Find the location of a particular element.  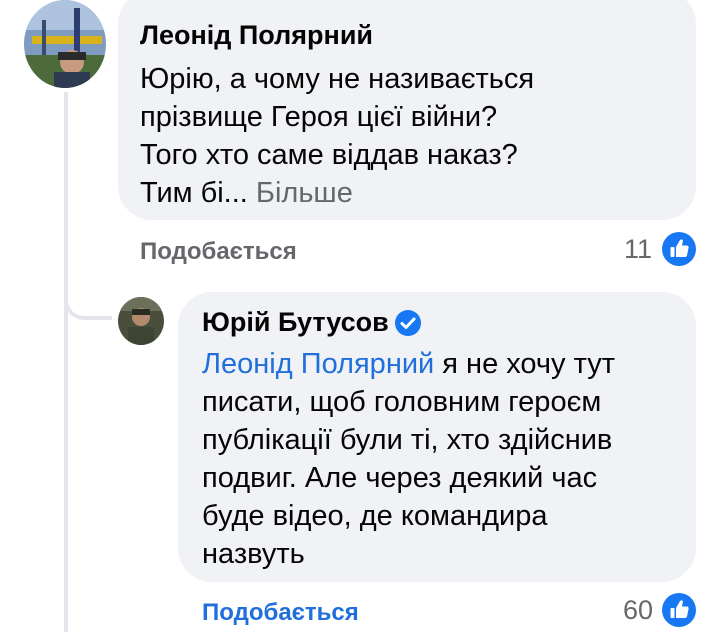

see-more-link: Більше is located at coordinates (304, 193).